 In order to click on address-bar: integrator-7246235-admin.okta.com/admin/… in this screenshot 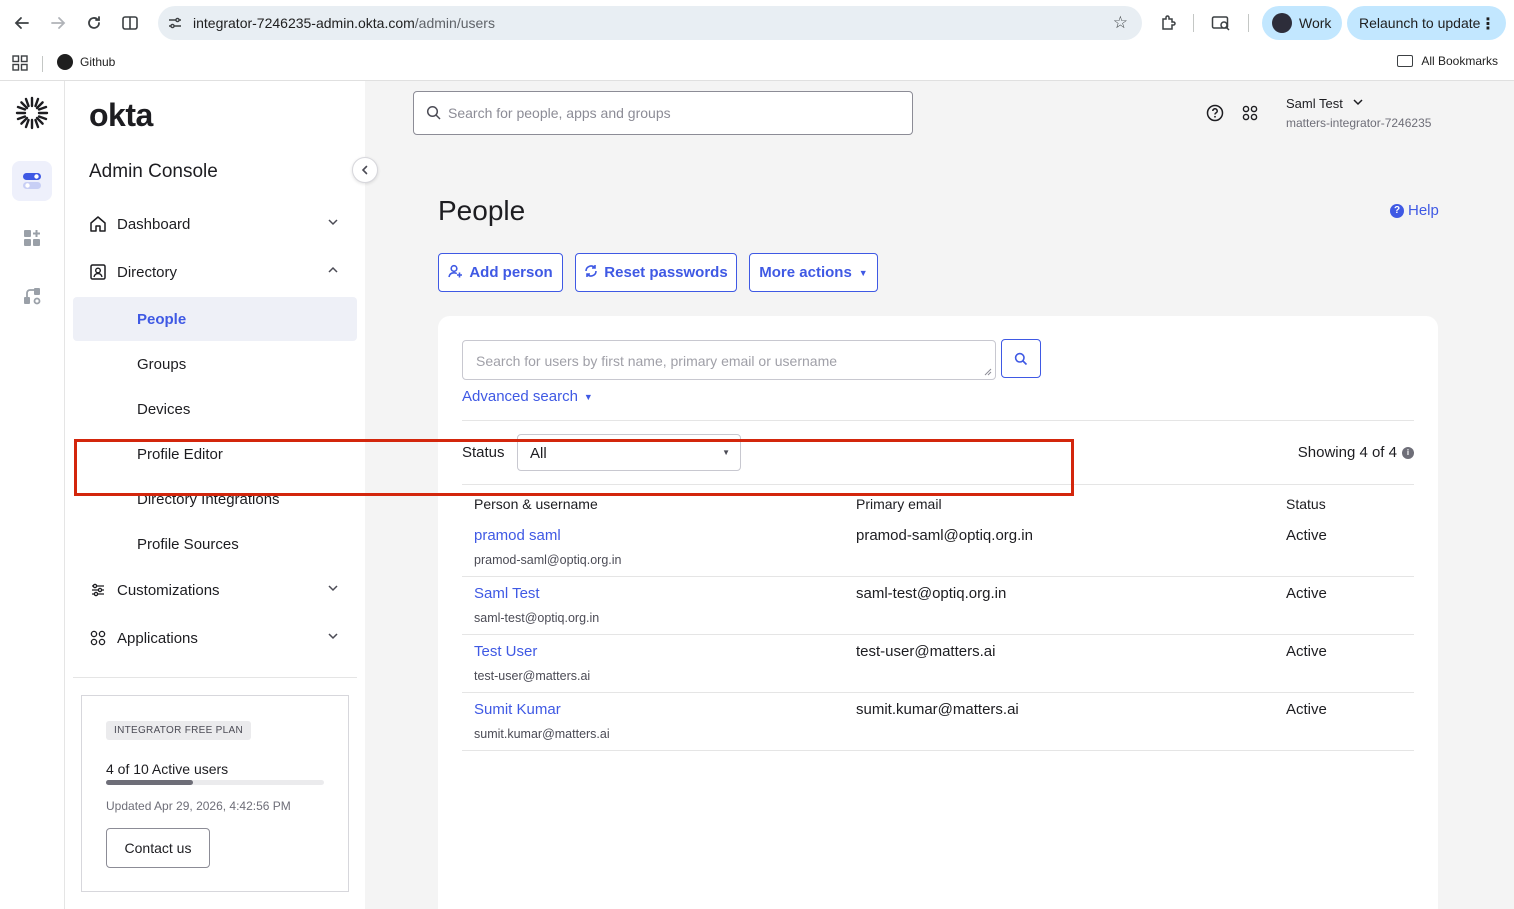, I will do `click(650, 23)`.